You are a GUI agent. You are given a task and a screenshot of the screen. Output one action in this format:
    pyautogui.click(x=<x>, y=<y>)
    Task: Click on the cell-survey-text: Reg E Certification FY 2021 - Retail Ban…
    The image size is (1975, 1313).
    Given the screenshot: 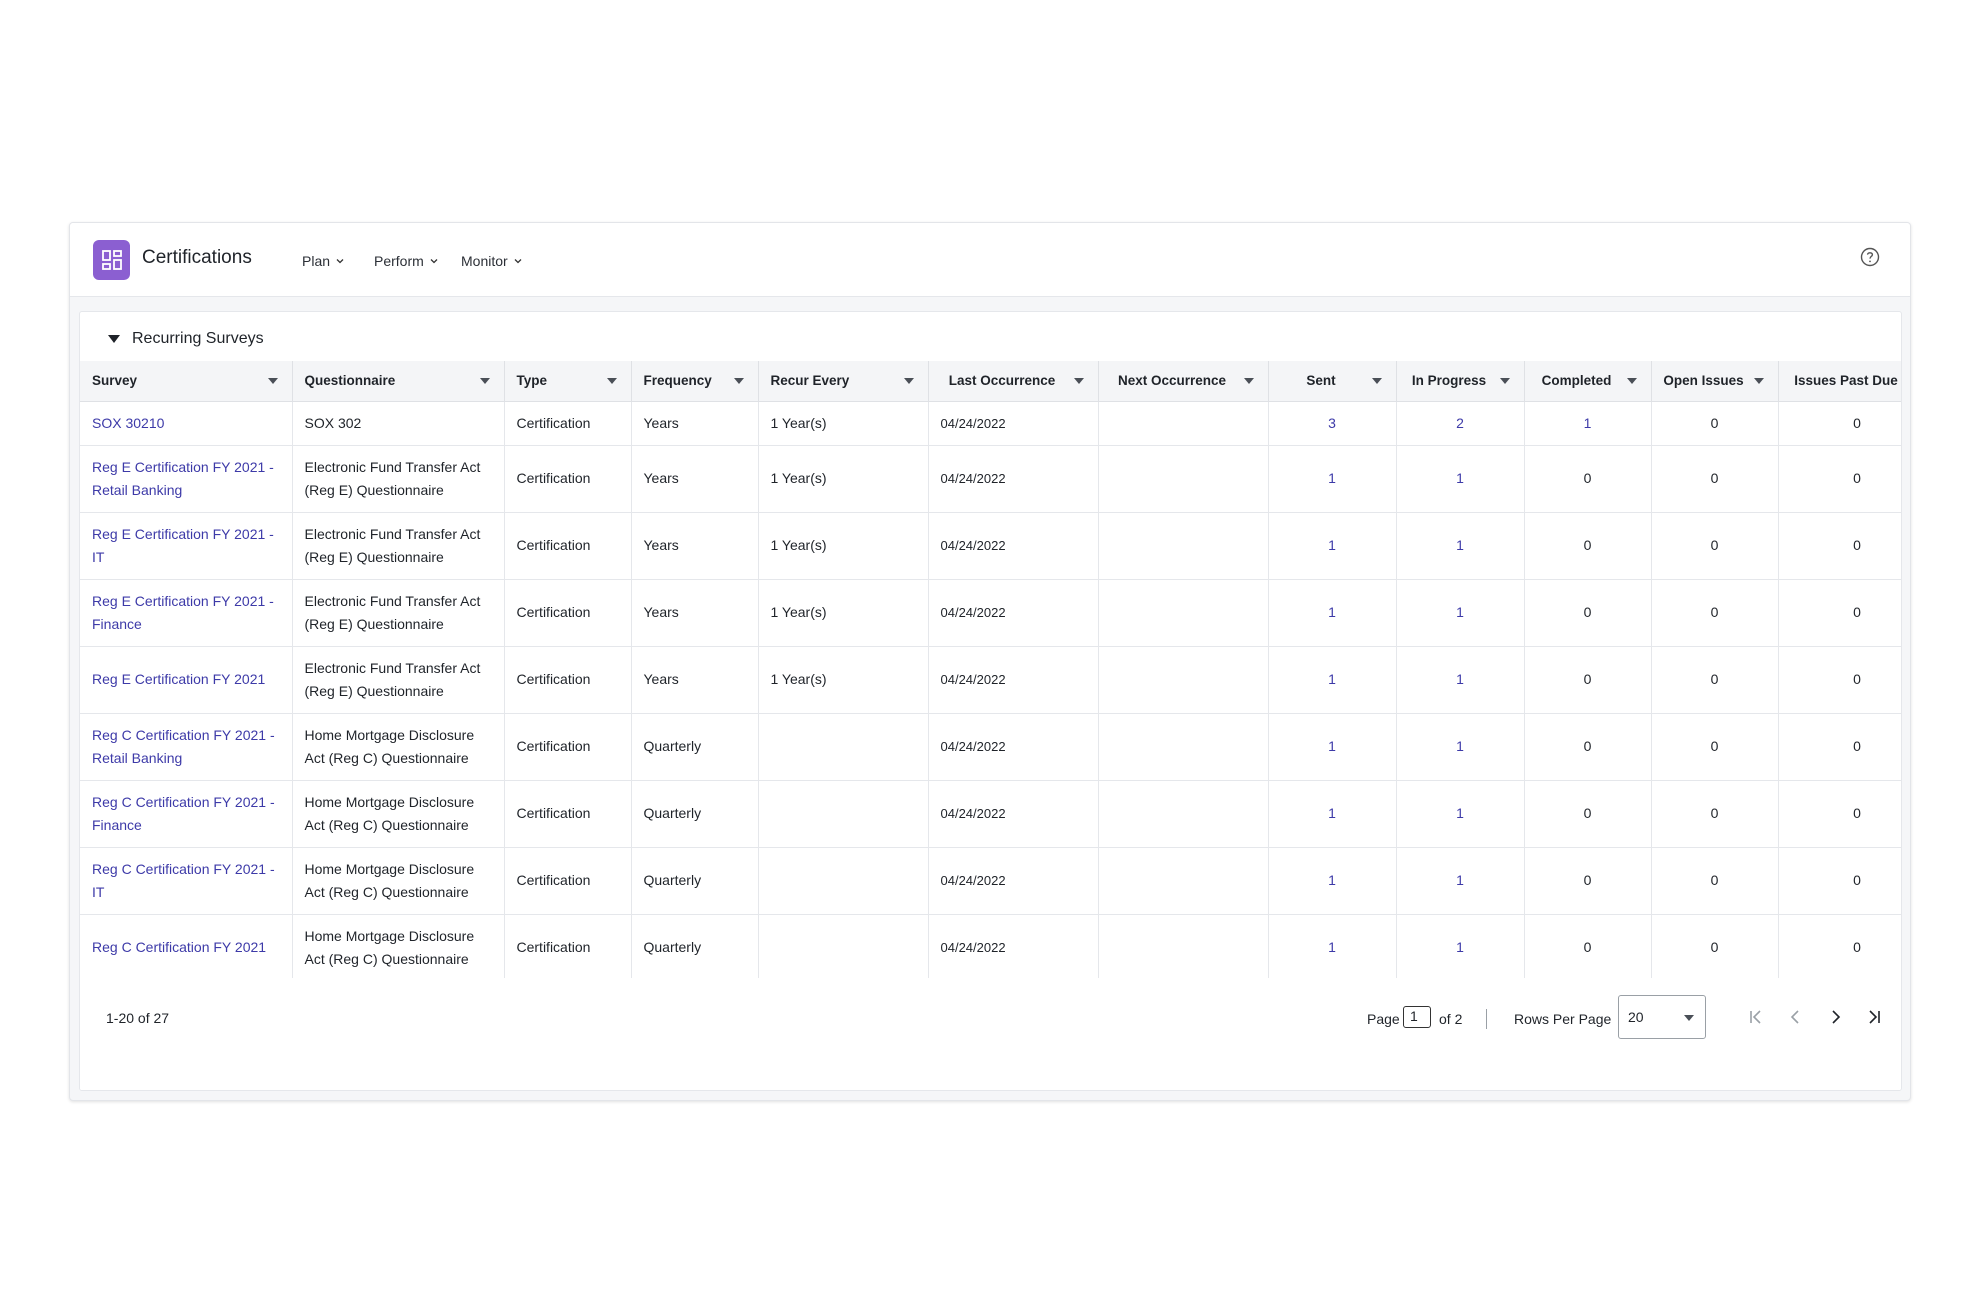 What is the action you would take?
    pyautogui.click(x=183, y=478)
    